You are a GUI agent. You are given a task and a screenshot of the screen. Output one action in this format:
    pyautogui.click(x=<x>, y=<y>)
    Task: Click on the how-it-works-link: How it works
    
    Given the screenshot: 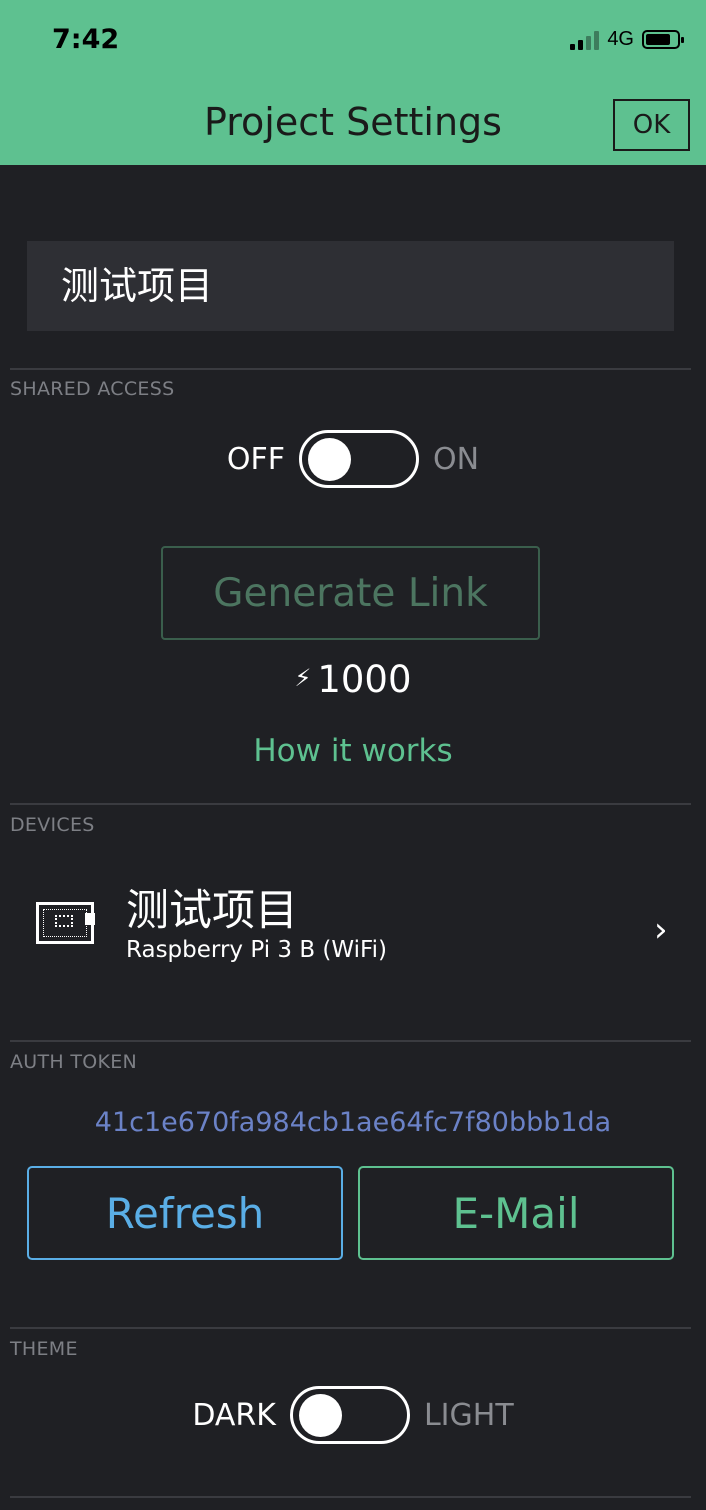 What is the action you would take?
    pyautogui.click(x=353, y=751)
    